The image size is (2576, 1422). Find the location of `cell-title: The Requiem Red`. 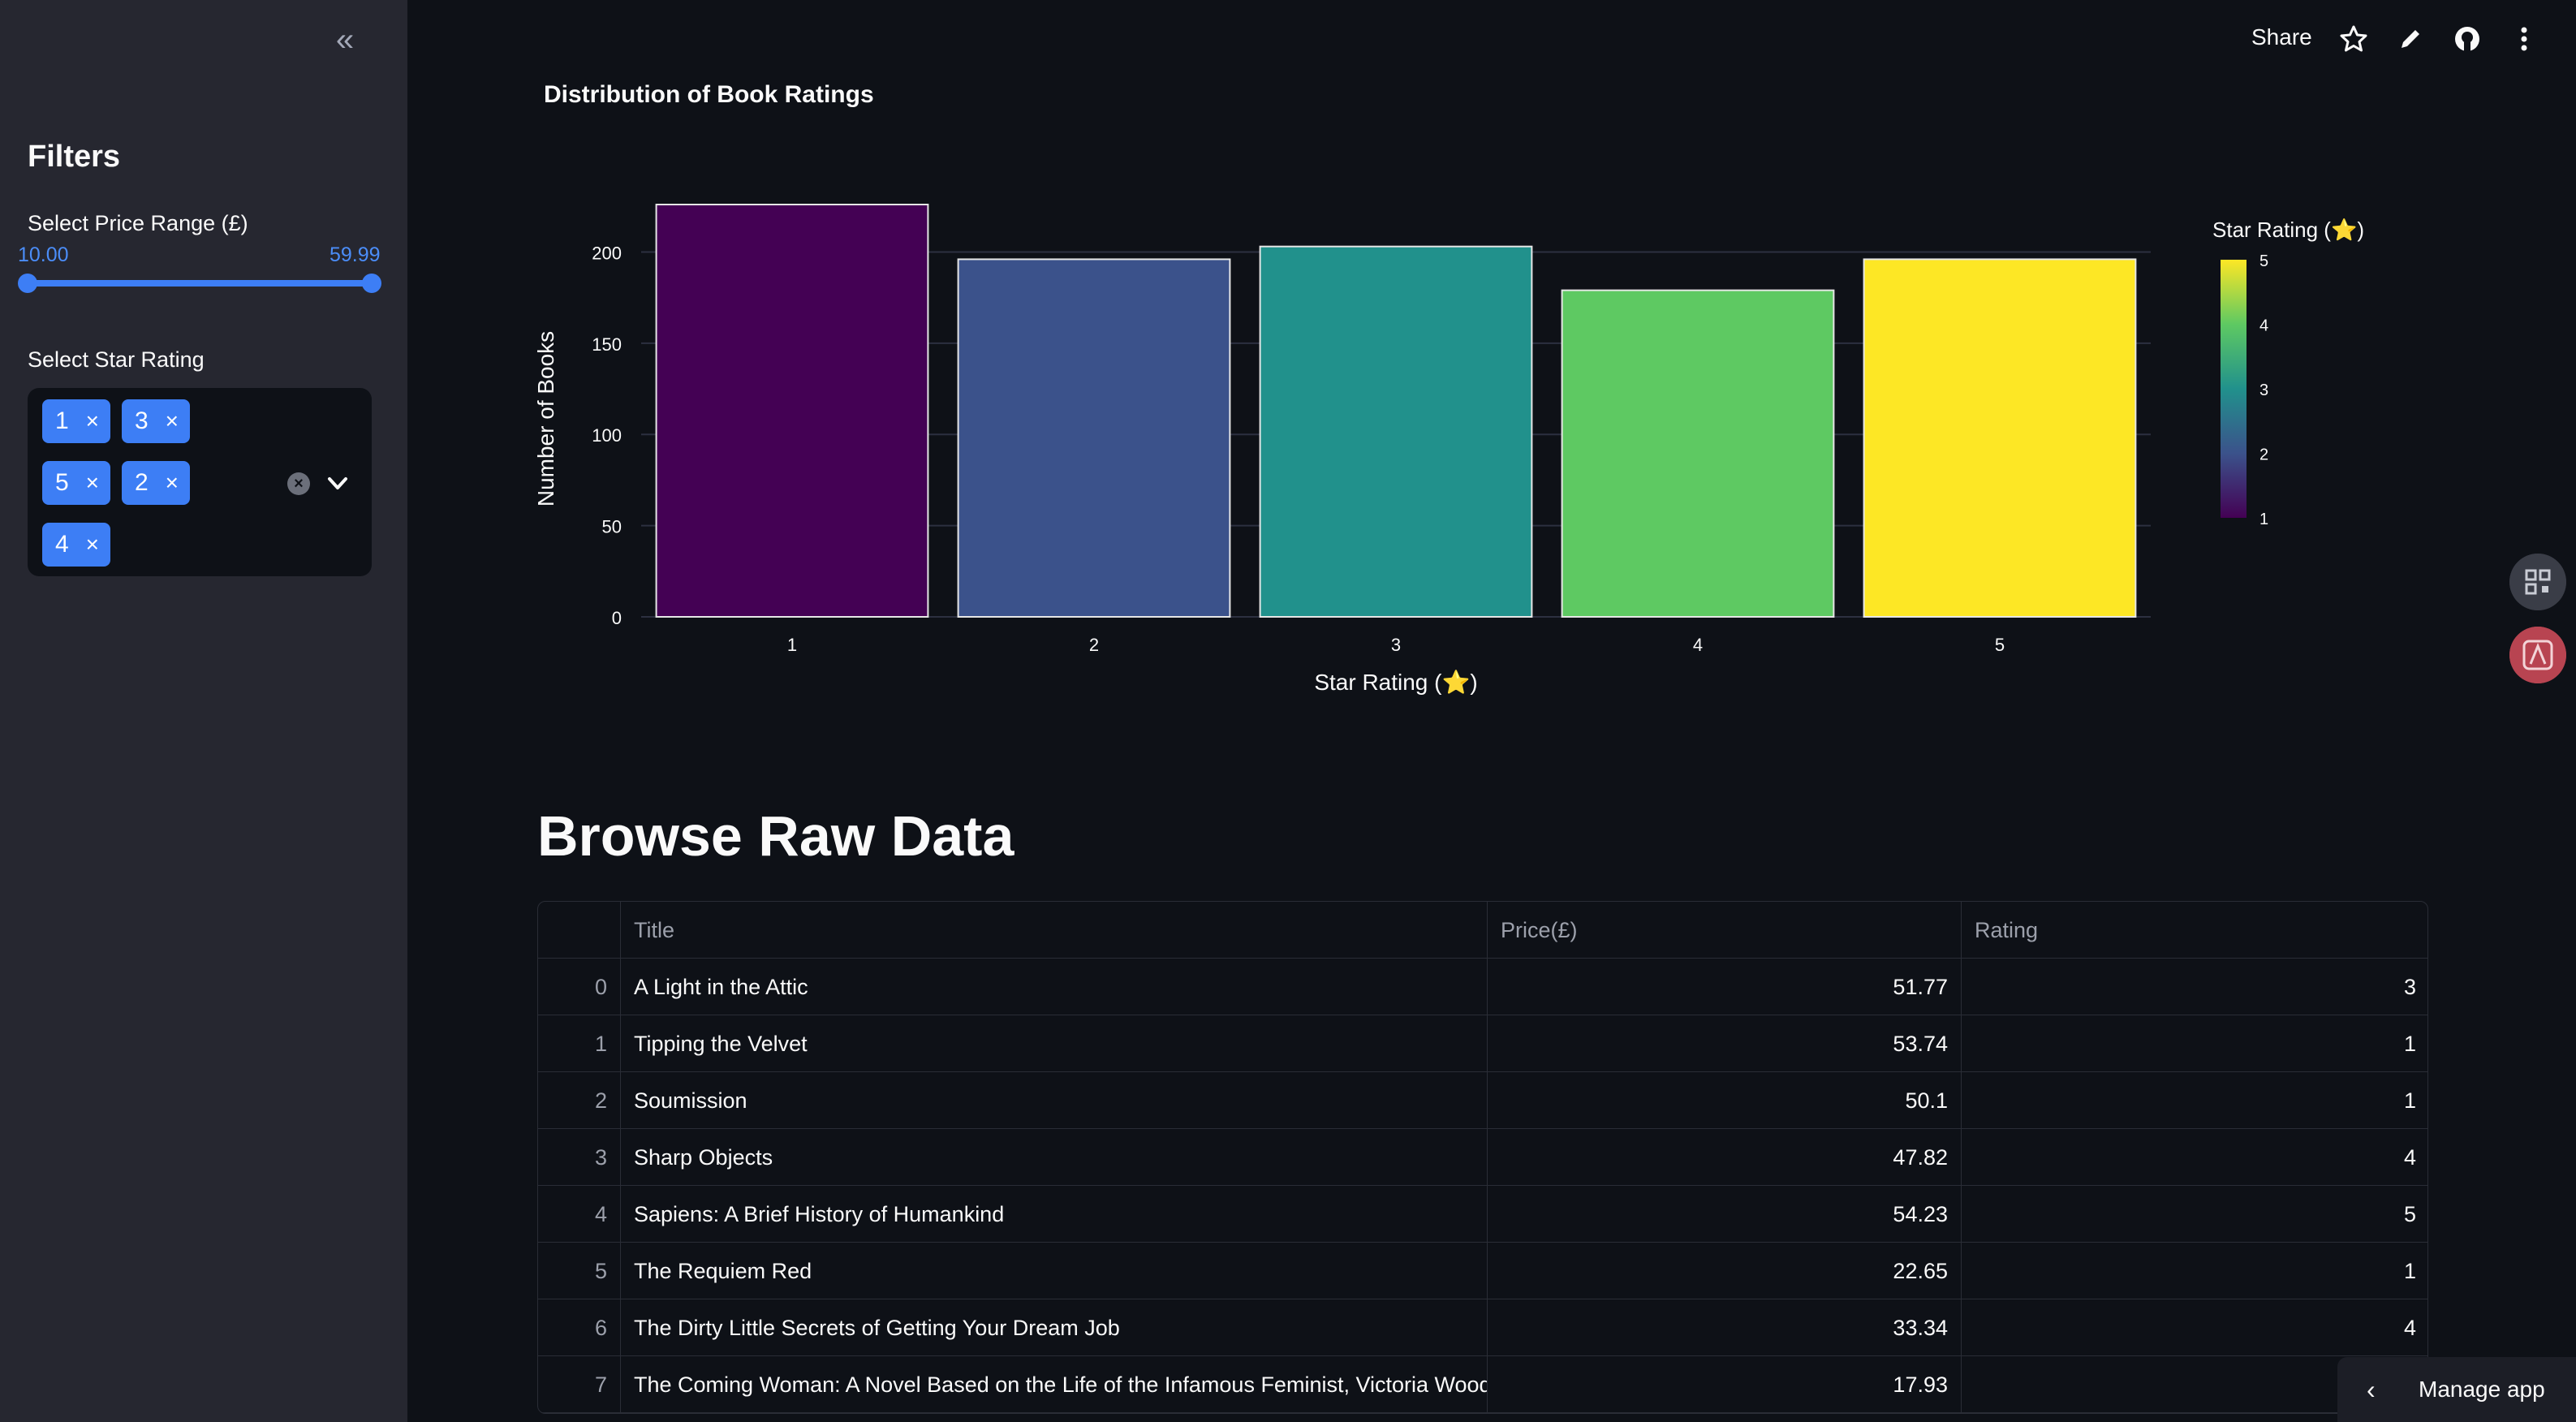

cell-title: The Requiem Red is located at coordinates (1054, 1271).